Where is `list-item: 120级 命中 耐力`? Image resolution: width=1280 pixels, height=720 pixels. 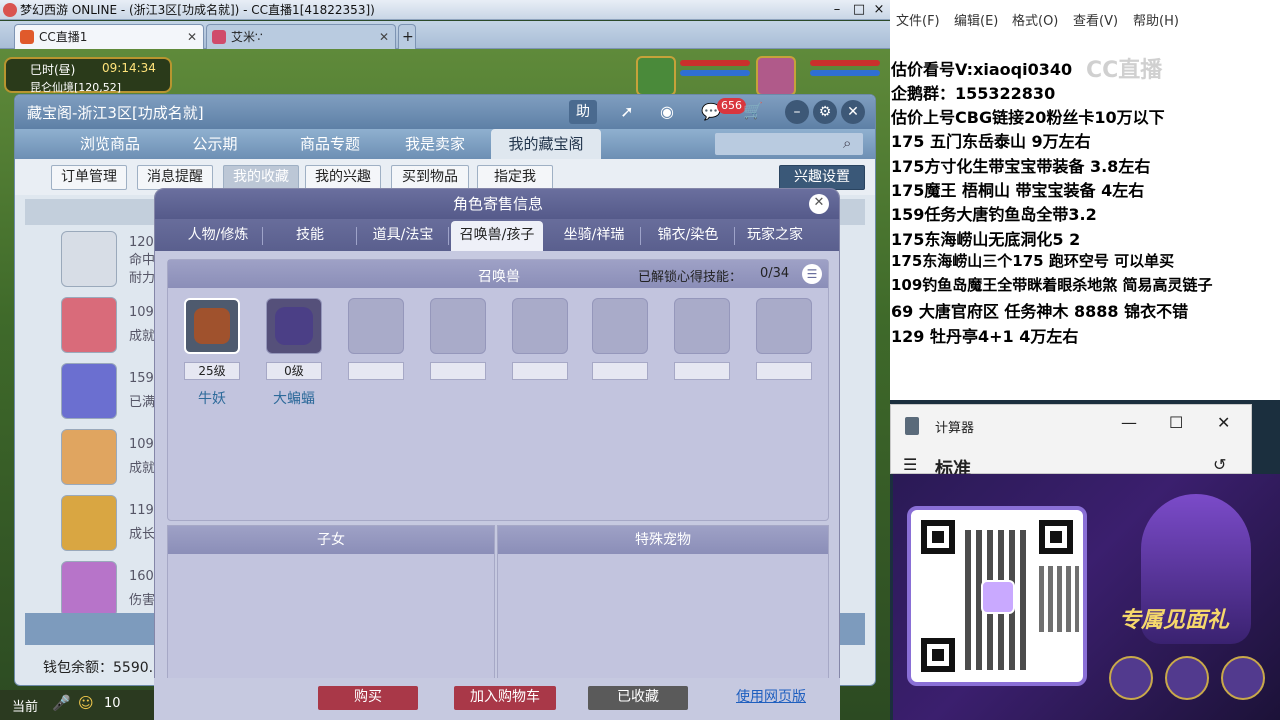 list-item: 120级 命中 耐力 is located at coordinates (96, 260).